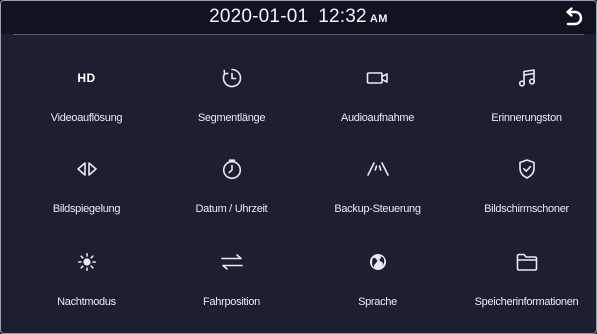 The image size is (597, 334). I want to click on menu-item-backup-control: Backup-Steuerung, so click(377, 175).